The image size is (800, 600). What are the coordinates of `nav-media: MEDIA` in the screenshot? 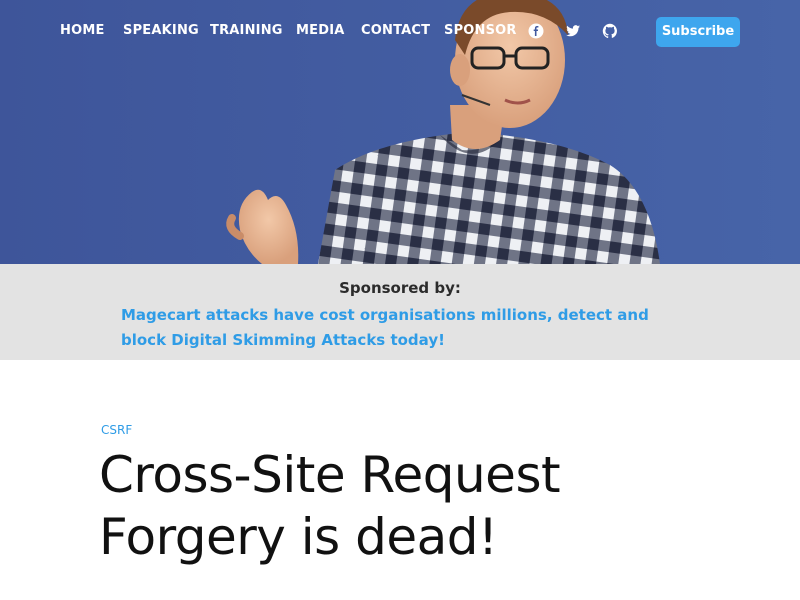 It's located at (320, 30).